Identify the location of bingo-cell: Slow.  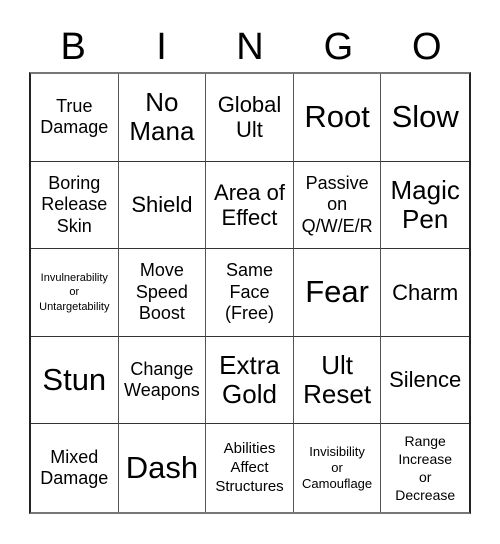
(425, 118).